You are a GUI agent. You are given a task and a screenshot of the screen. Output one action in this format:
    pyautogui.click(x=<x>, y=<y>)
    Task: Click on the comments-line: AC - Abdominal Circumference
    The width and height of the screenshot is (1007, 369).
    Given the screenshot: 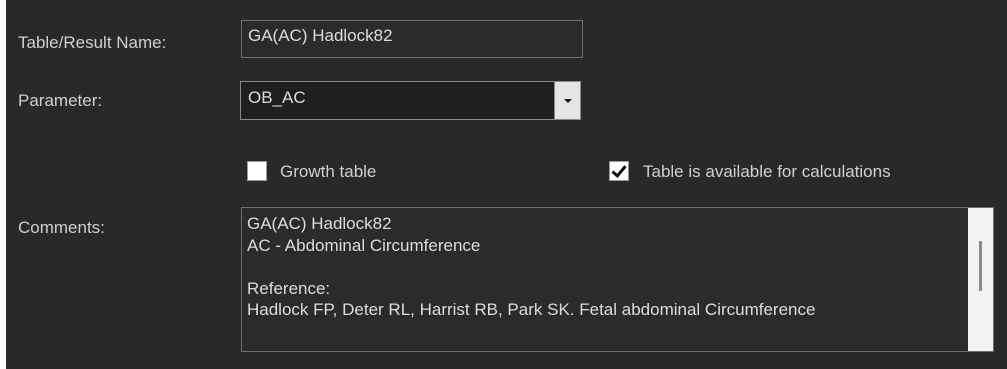 What is the action you would take?
    pyautogui.click(x=364, y=245)
    